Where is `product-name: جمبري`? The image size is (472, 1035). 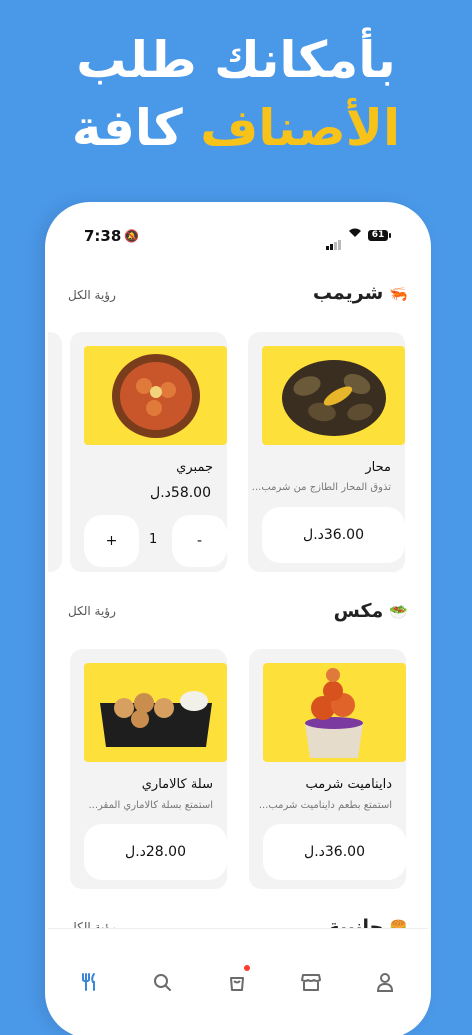 product-name: جمبري is located at coordinates (194, 467).